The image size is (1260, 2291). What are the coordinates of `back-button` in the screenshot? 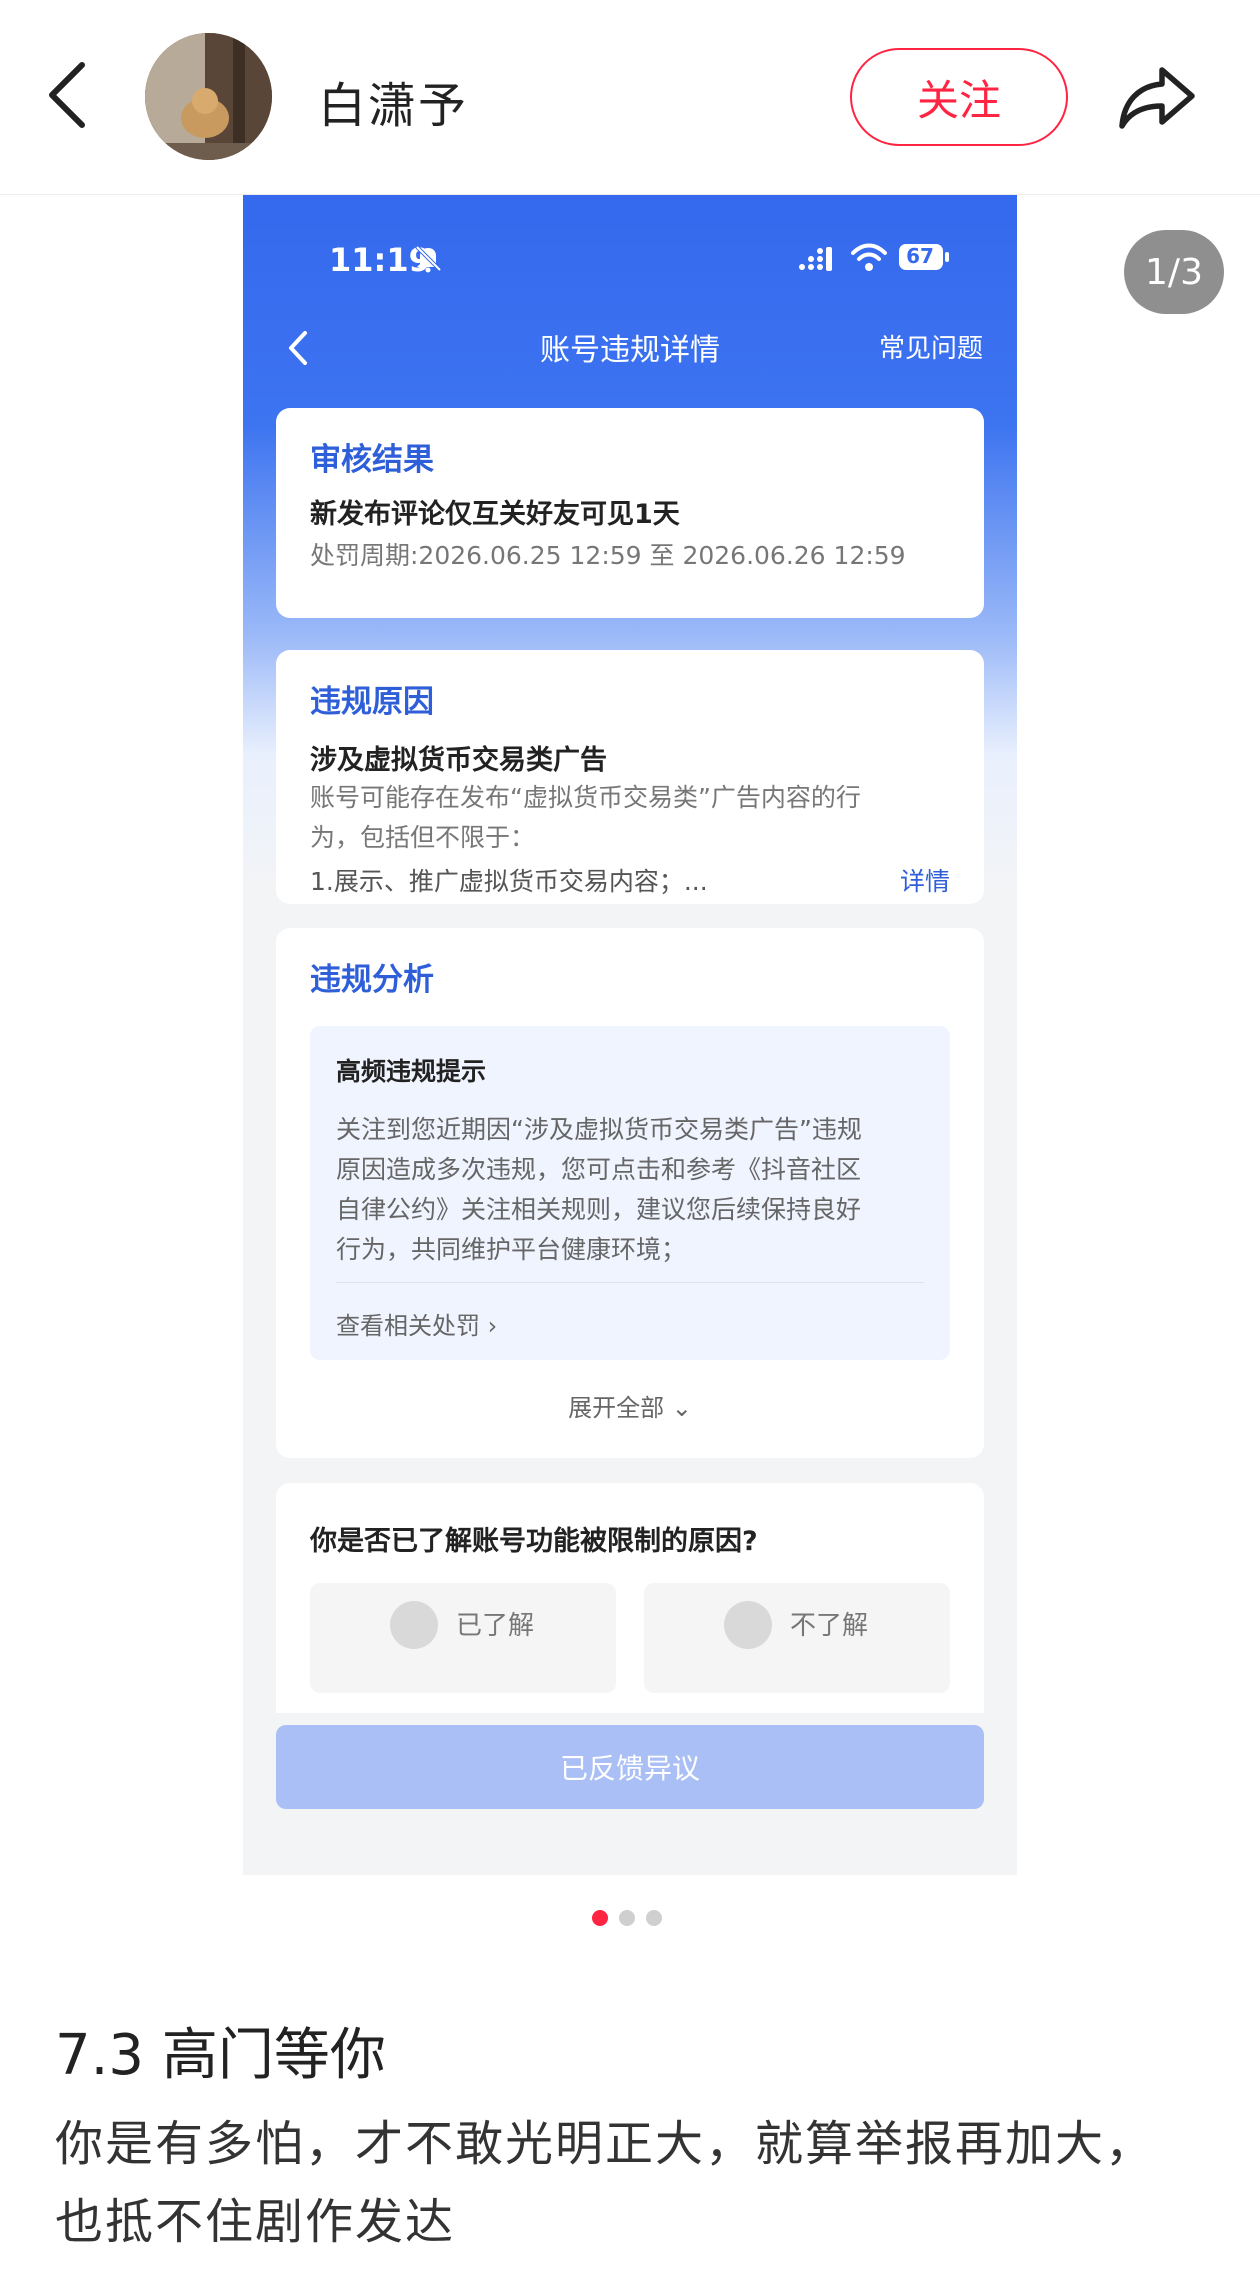 It's located at (70, 95).